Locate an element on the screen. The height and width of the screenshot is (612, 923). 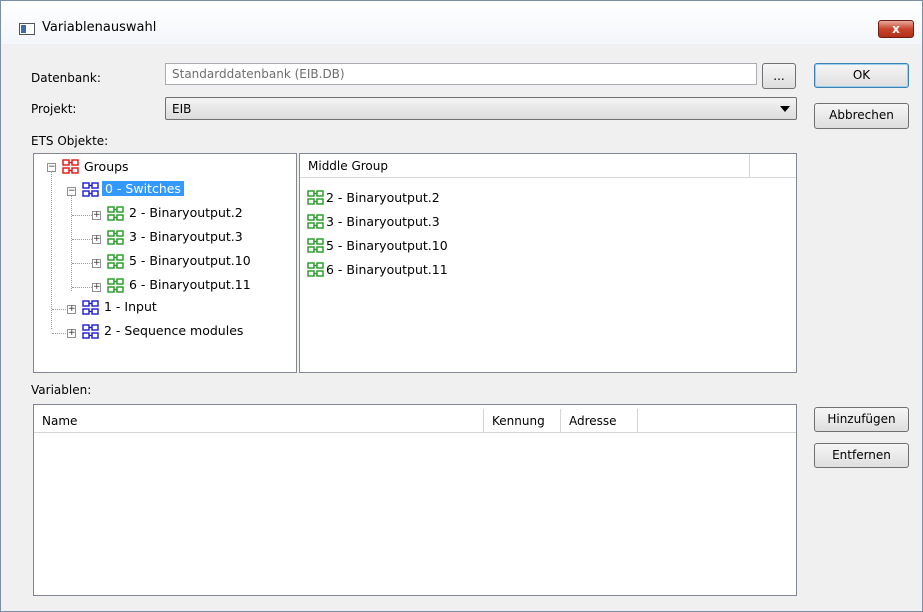
tree-item-input: 1 - Input is located at coordinates (130, 307).